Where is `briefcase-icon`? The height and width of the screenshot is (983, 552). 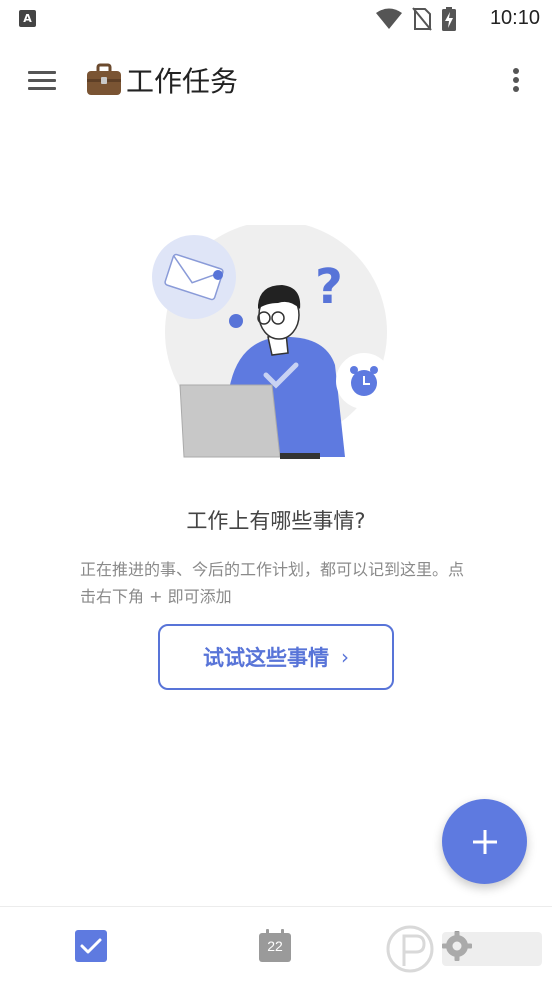
briefcase-icon is located at coordinates (104, 79).